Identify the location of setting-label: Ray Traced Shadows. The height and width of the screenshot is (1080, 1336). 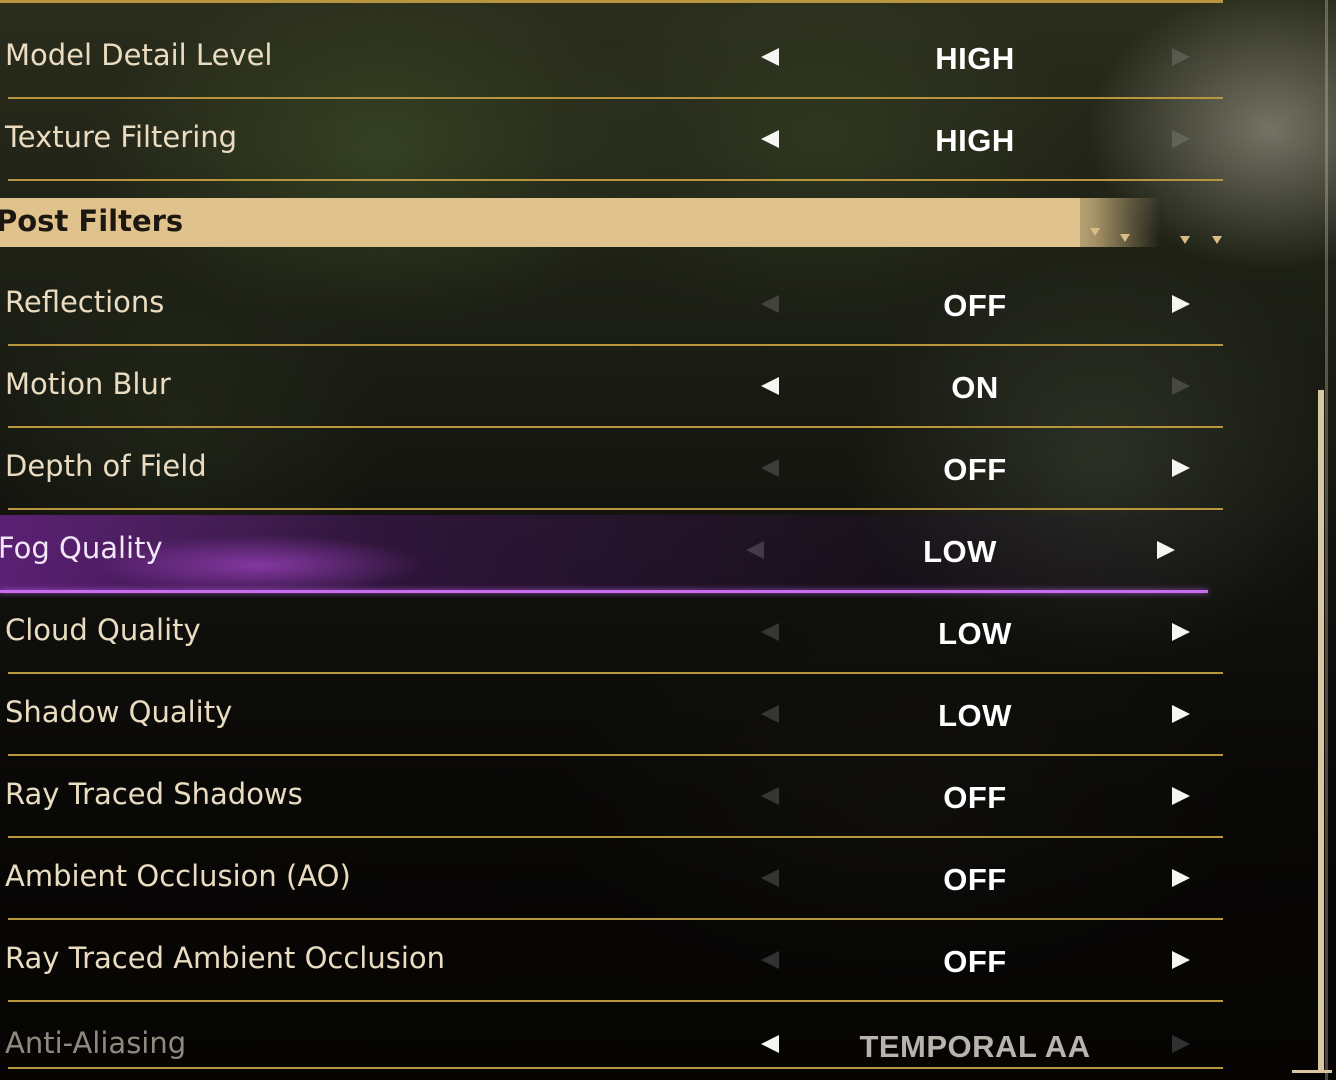
(154, 794).